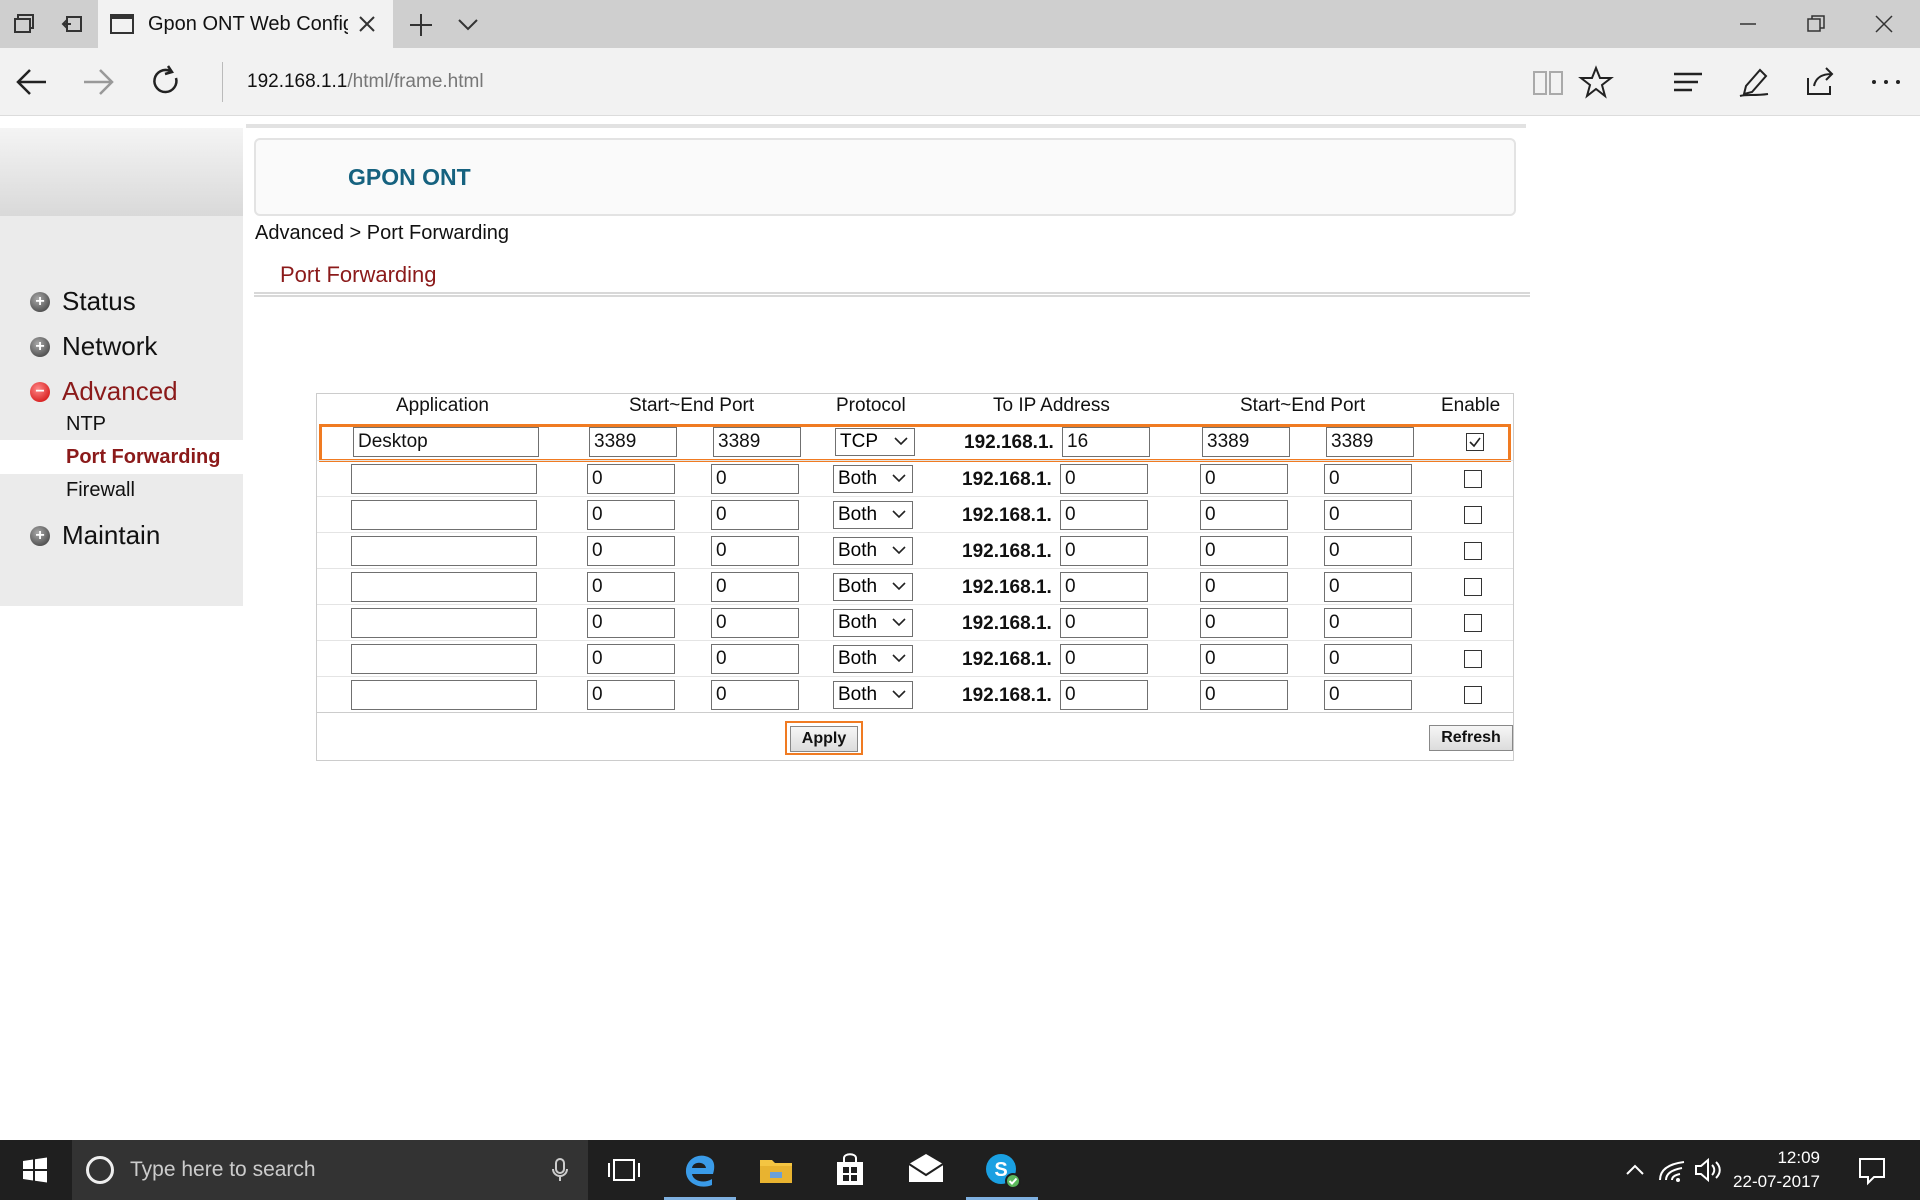  Describe the element at coordinates (1886, 82) in the screenshot. I see `more-options-icon` at that location.